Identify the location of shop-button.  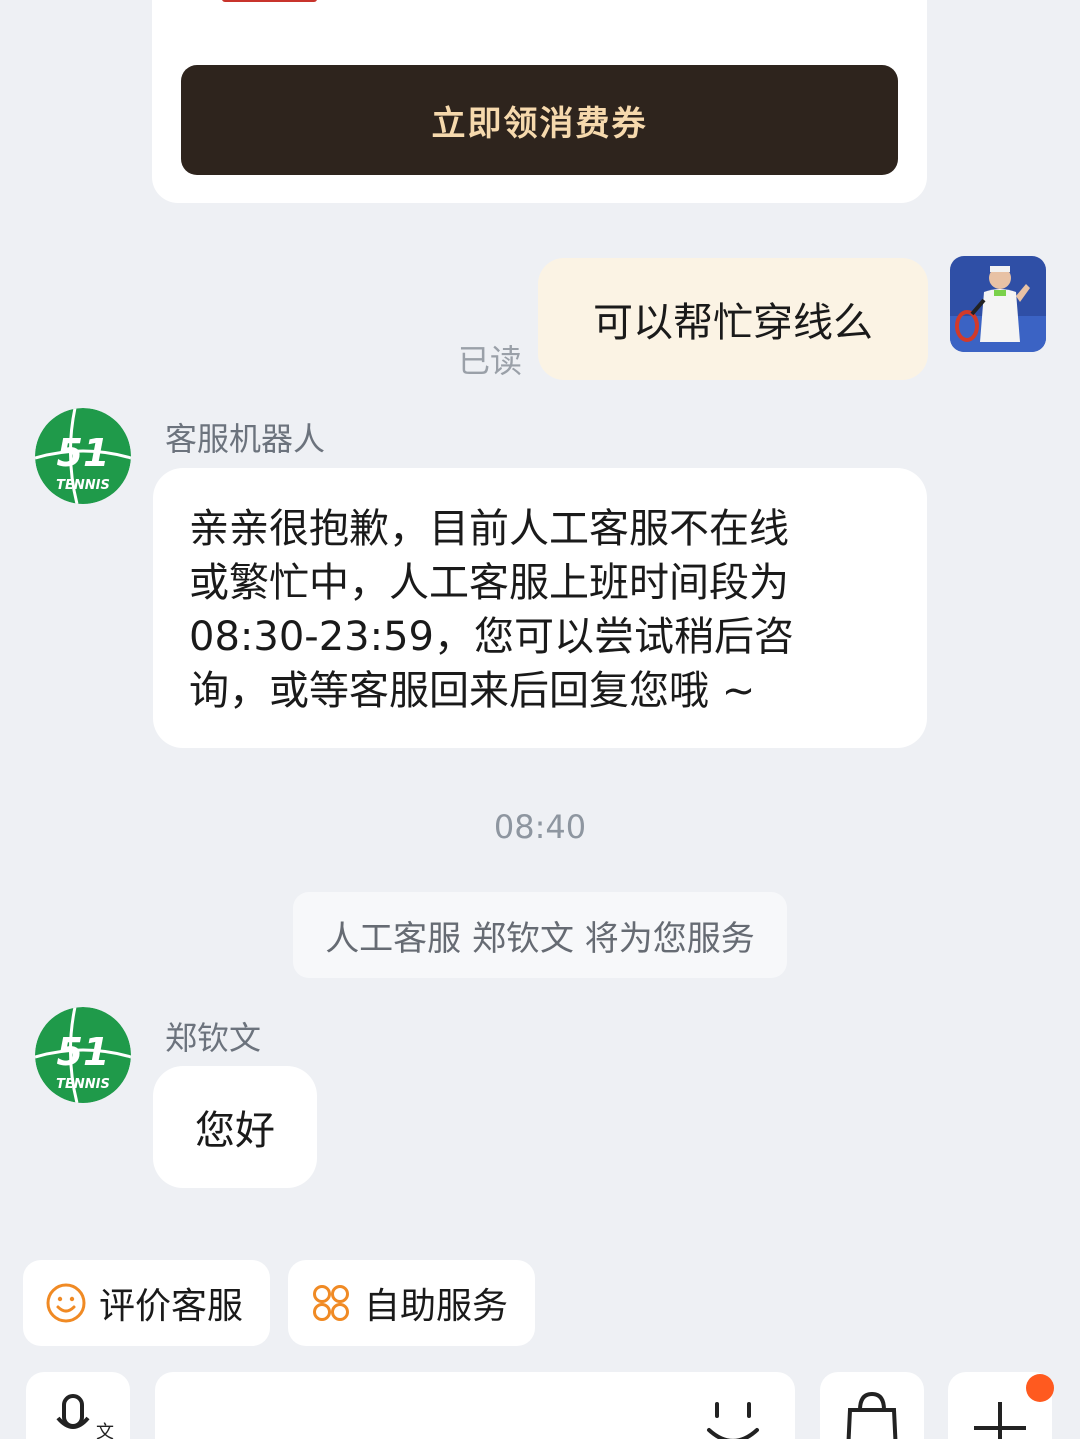
(872, 1405).